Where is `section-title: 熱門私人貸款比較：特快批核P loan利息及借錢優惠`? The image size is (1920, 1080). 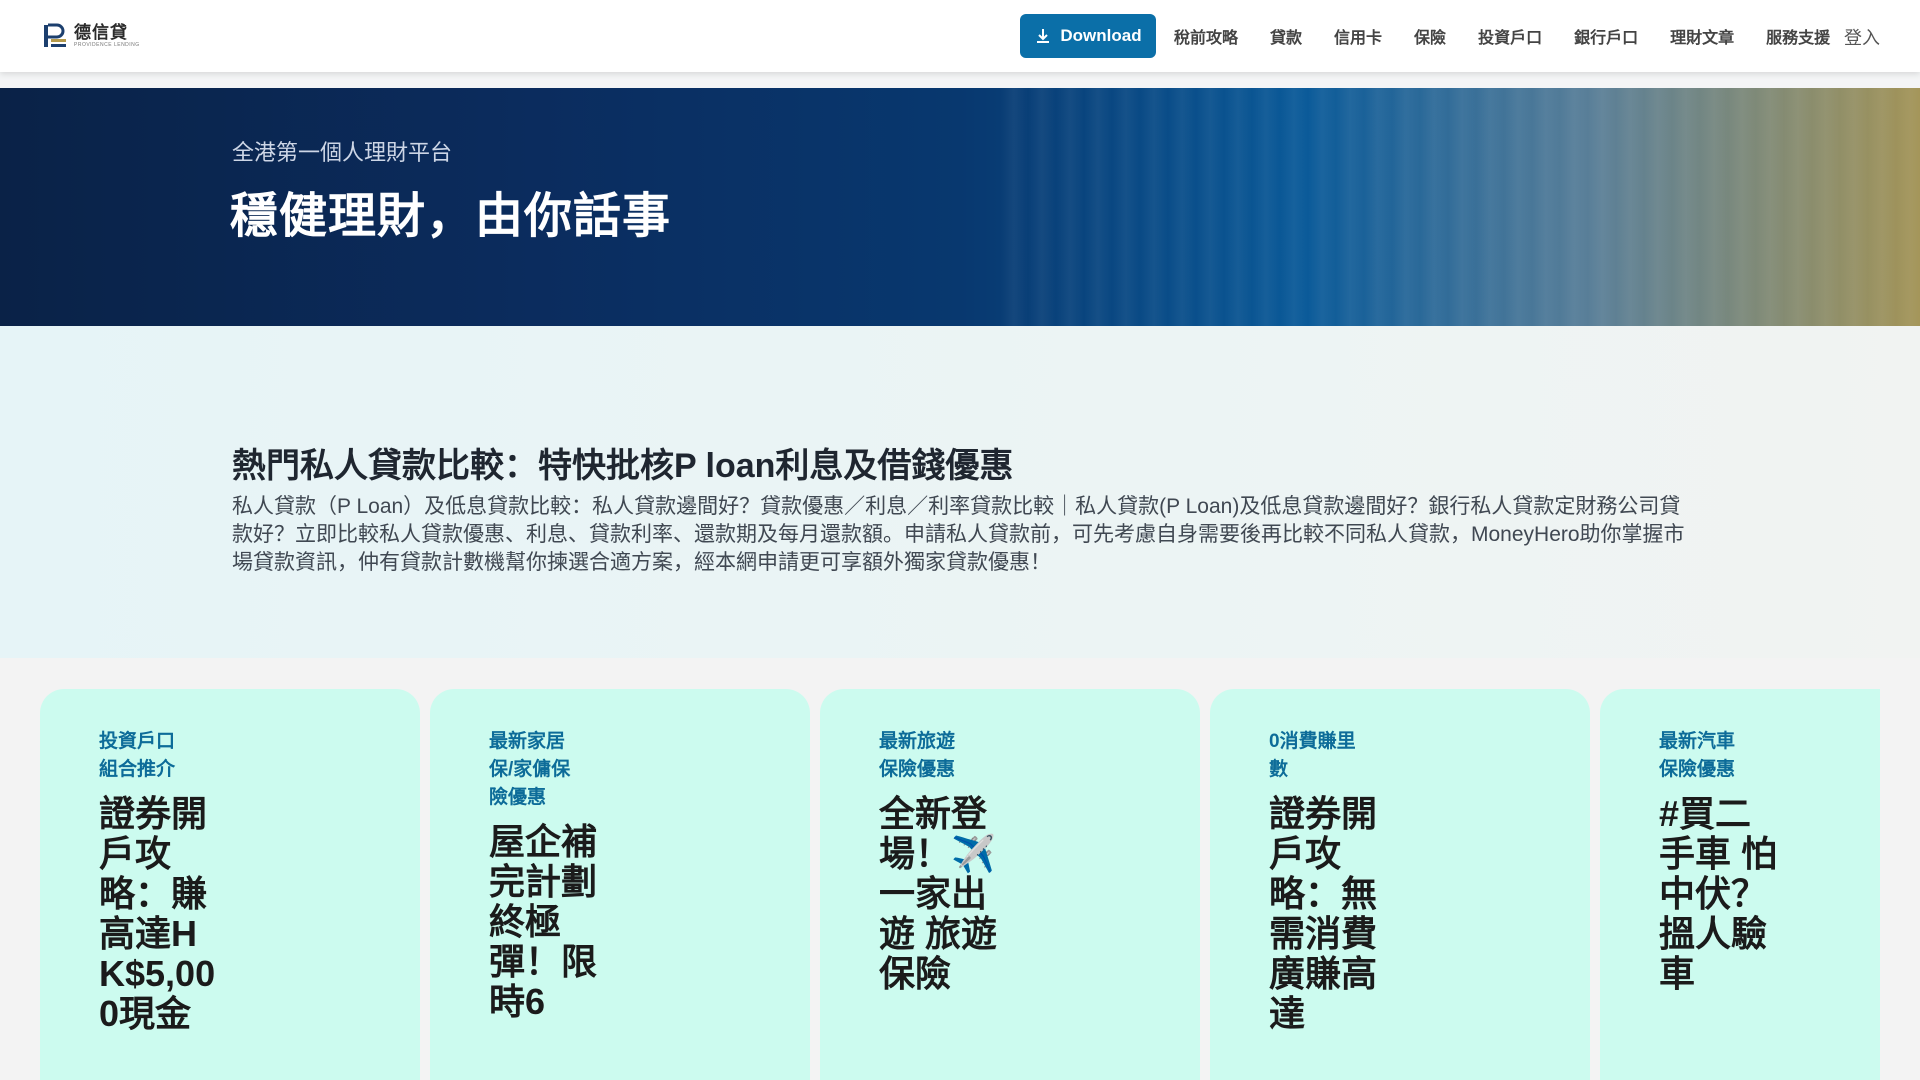
section-title: 熱門私人貸款比較：特快批核P loan利息及借錢優惠 is located at coordinates (623, 466).